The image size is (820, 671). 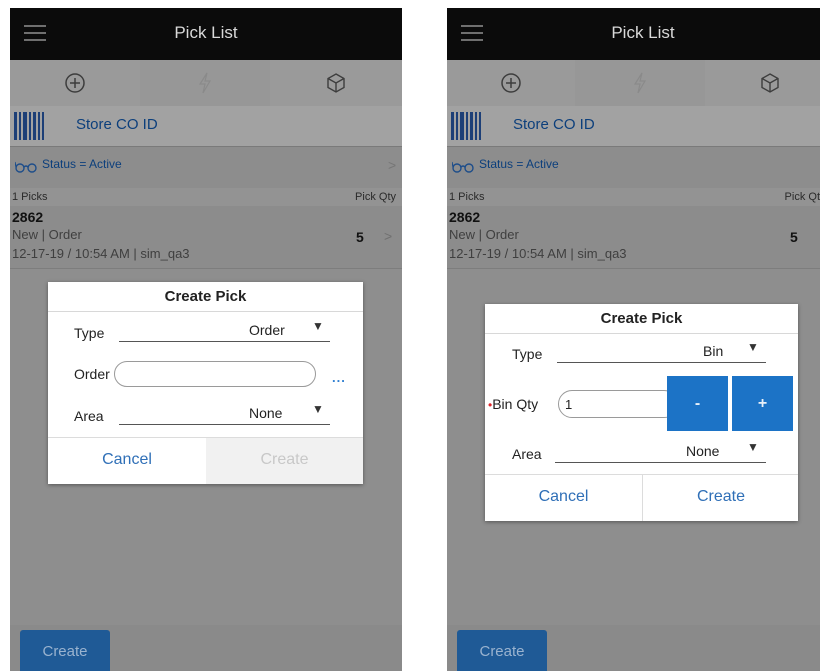 I want to click on order-label: Order, so click(x=92, y=374).